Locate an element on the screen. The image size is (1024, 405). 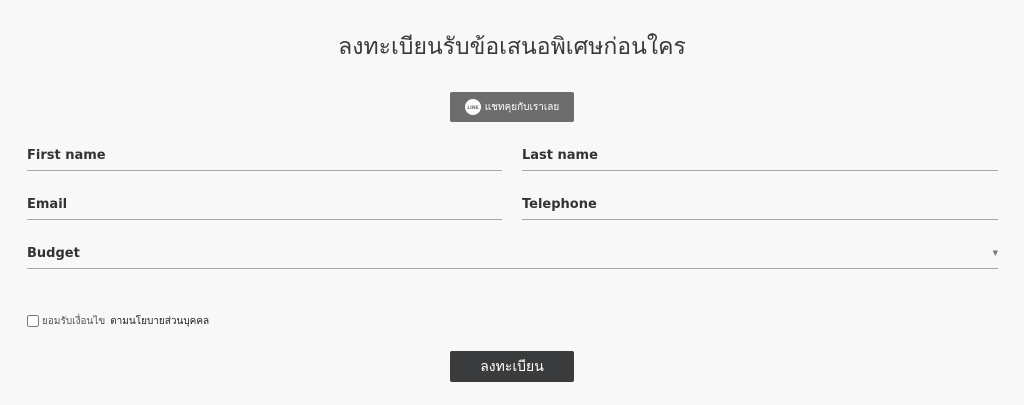
last-name-field is located at coordinates (760, 156).